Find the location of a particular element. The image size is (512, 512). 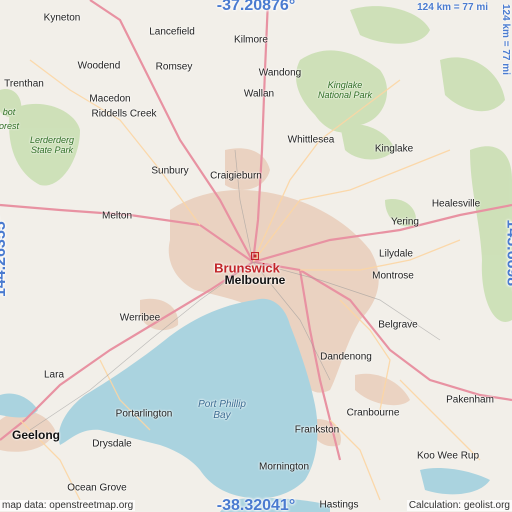

park-forest-fragment: orest is located at coordinates (10, 126).